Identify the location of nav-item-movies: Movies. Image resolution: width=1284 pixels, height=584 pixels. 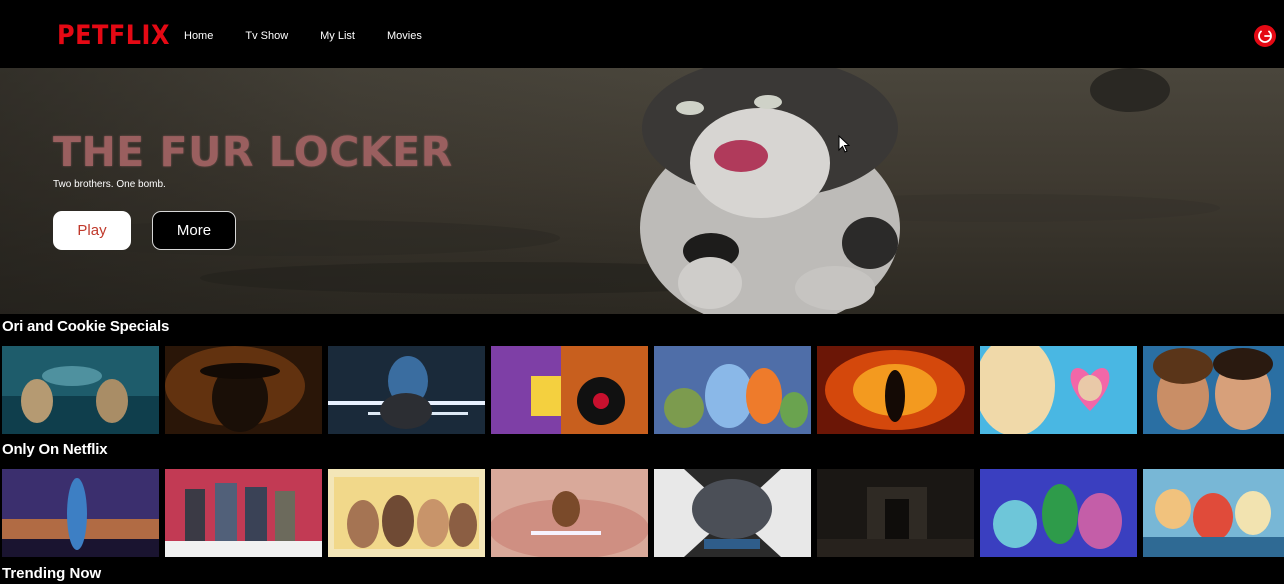
(404, 36).